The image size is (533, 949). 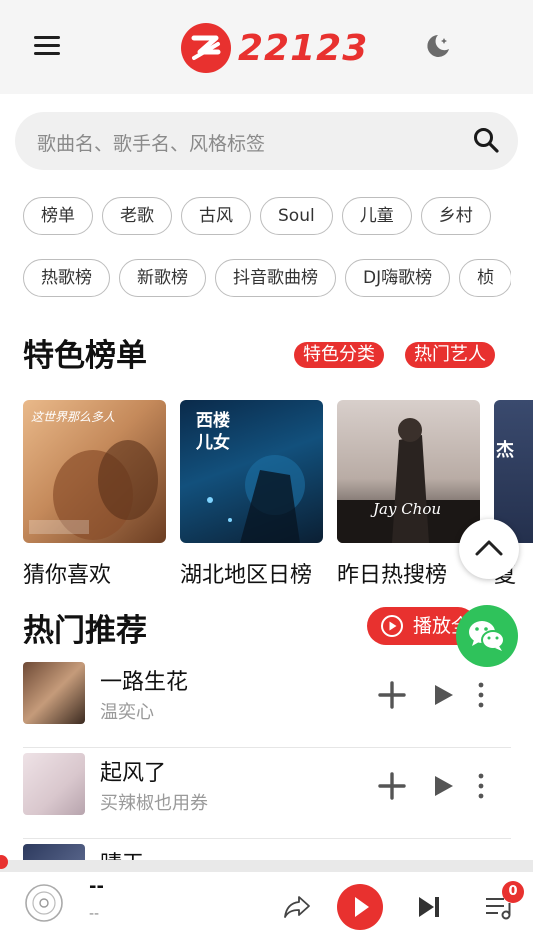 What do you see at coordinates (96, 886) in the screenshot?
I see `player-title: --` at bounding box center [96, 886].